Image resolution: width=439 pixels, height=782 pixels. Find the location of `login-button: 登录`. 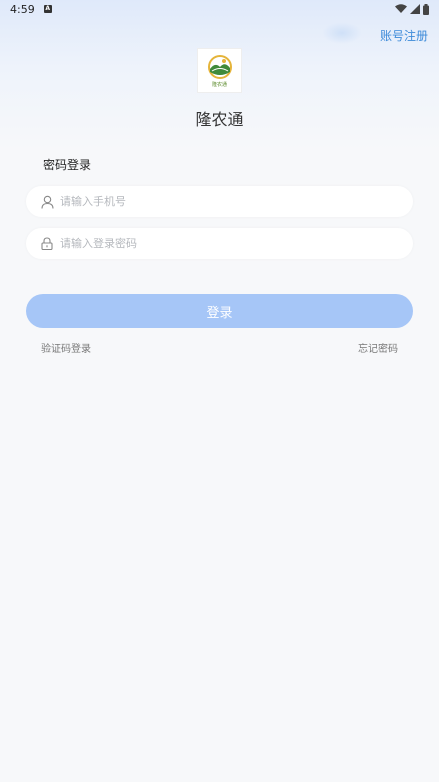

login-button: 登录 is located at coordinates (219, 311).